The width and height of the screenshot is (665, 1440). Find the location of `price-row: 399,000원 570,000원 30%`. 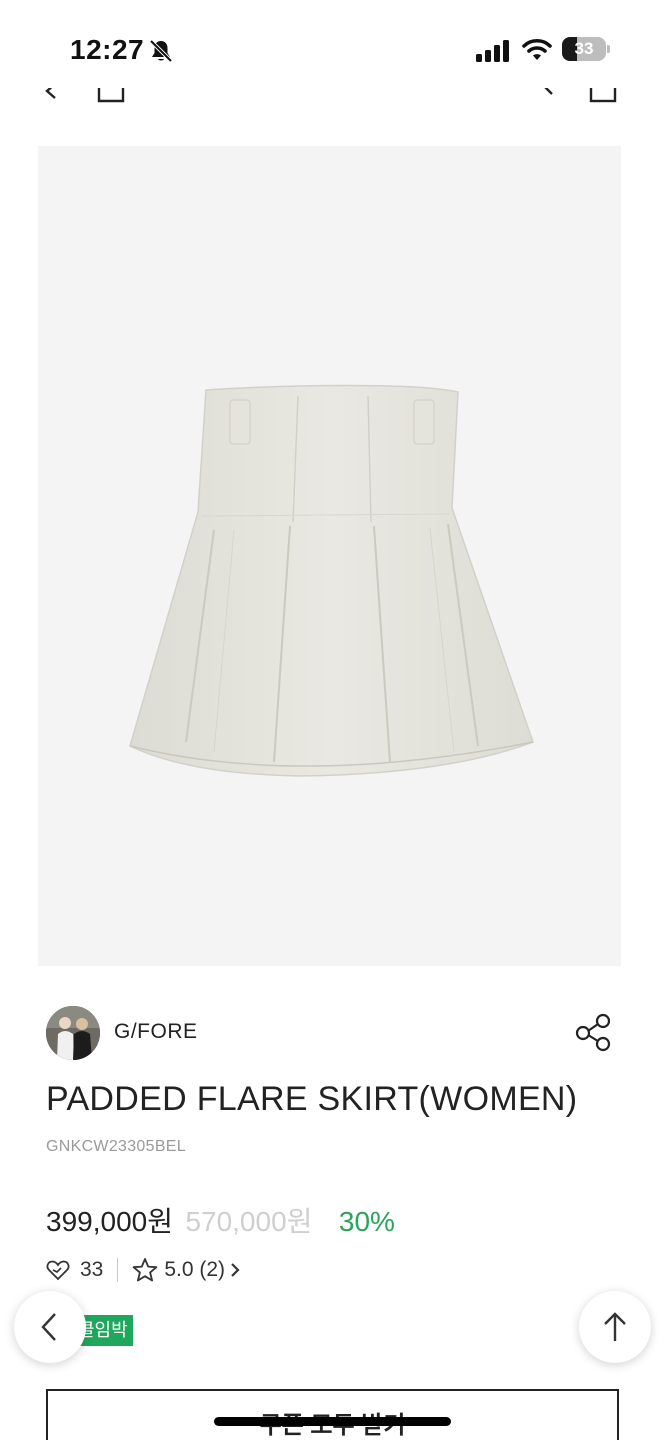

price-row: 399,000원 570,000원 30% is located at coordinates (220, 1220).